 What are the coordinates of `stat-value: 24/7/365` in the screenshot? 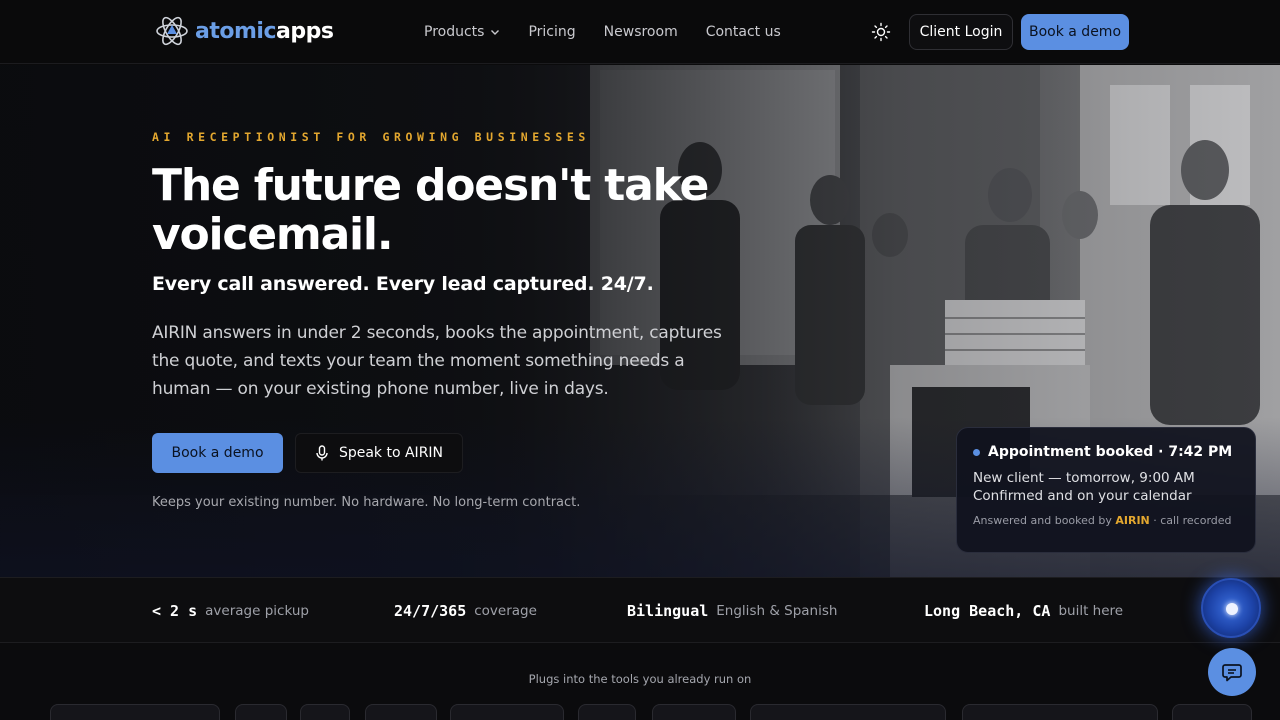 It's located at (430, 611).